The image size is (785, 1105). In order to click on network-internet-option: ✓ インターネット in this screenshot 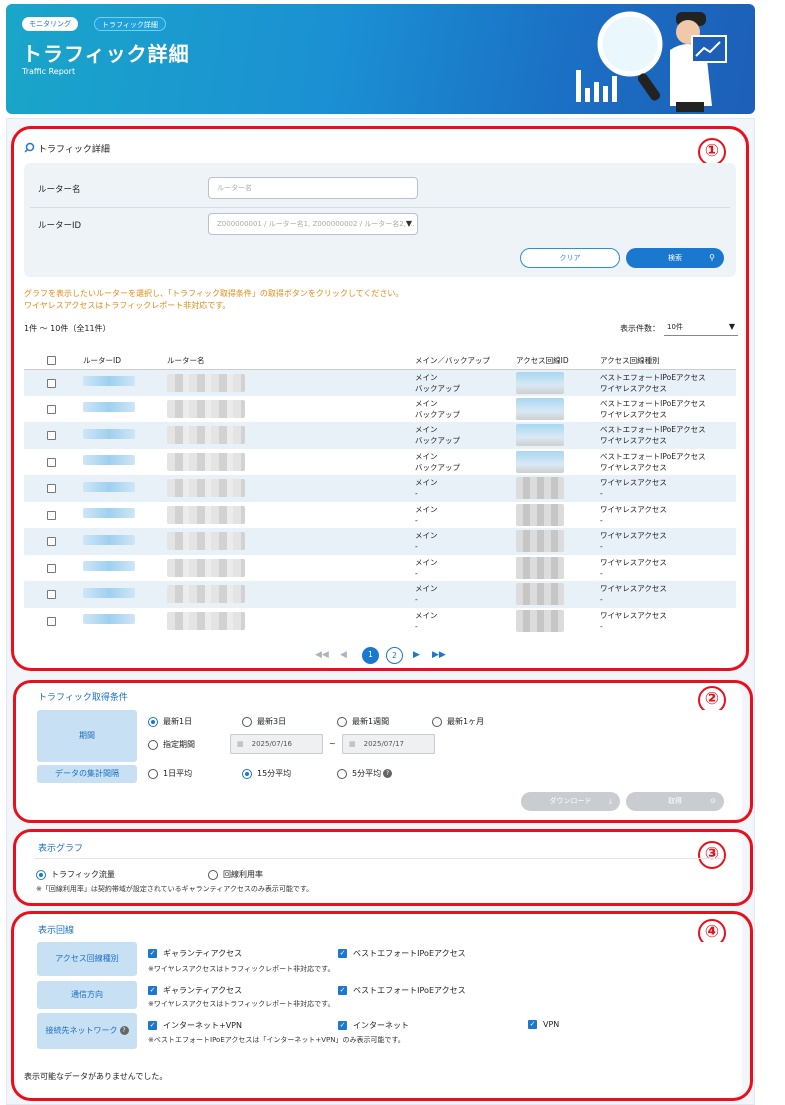, I will do `click(373, 1025)`.